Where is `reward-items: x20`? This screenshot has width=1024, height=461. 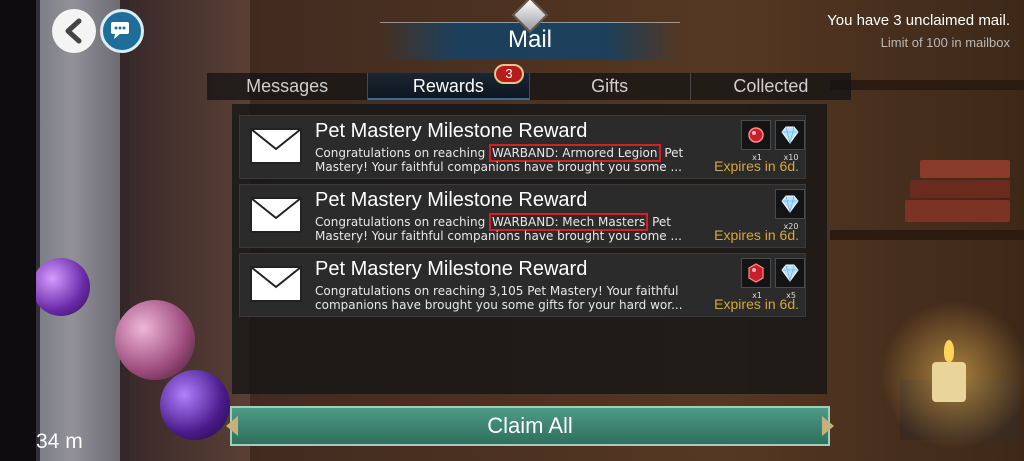
reward-items: x20 is located at coordinates (790, 210).